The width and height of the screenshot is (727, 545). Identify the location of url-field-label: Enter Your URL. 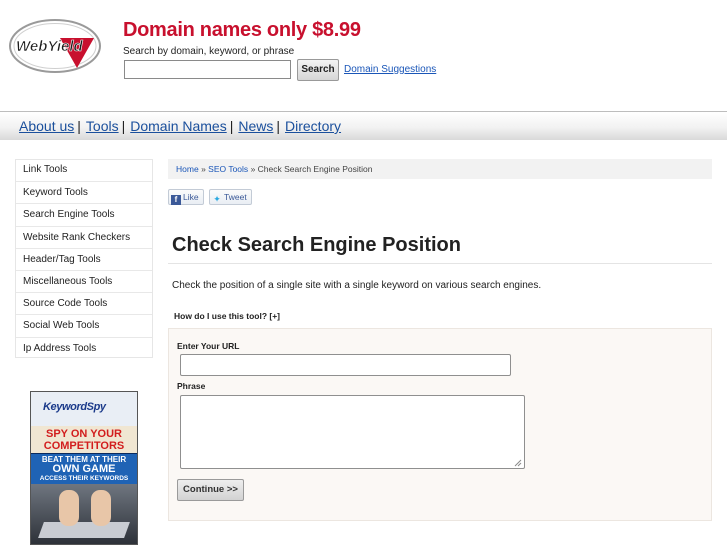
(208, 346).